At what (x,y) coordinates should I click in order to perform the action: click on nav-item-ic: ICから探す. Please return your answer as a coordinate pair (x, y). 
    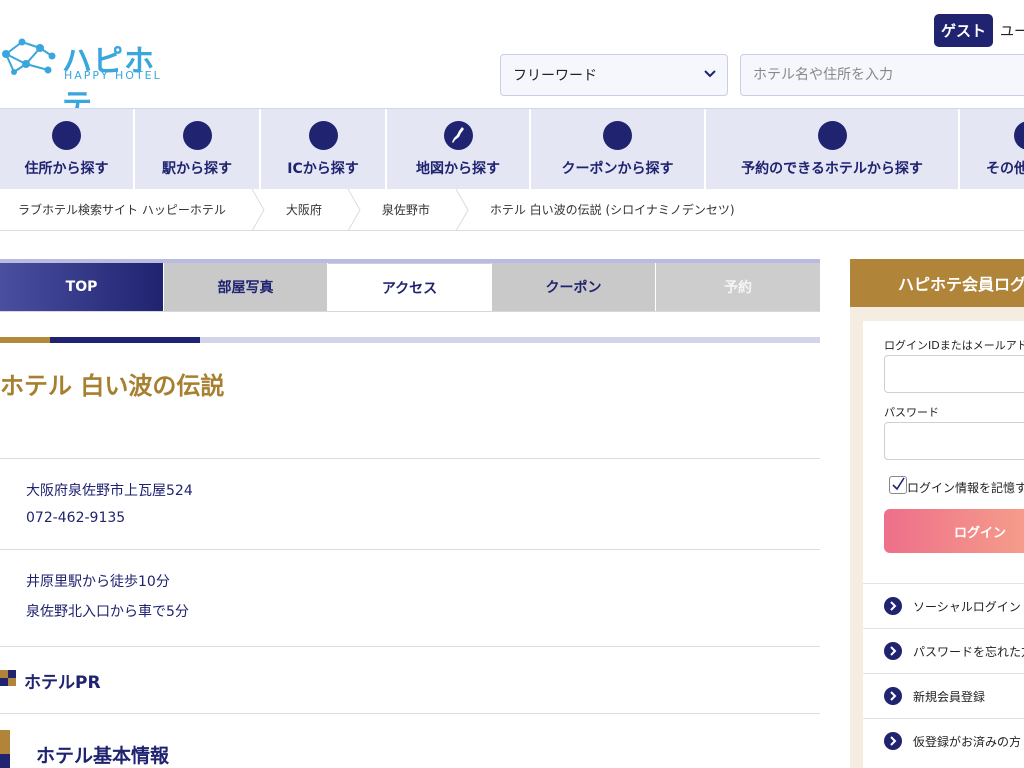
    Looking at the image, I should click on (324, 149).